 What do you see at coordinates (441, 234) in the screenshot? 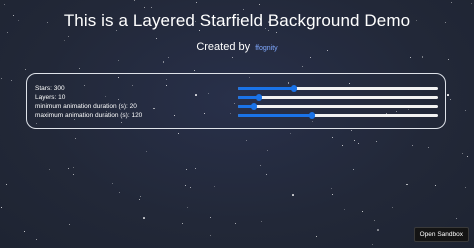
I see `open-sandbox-button: Open Sandbox` at bounding box center [441, 234].